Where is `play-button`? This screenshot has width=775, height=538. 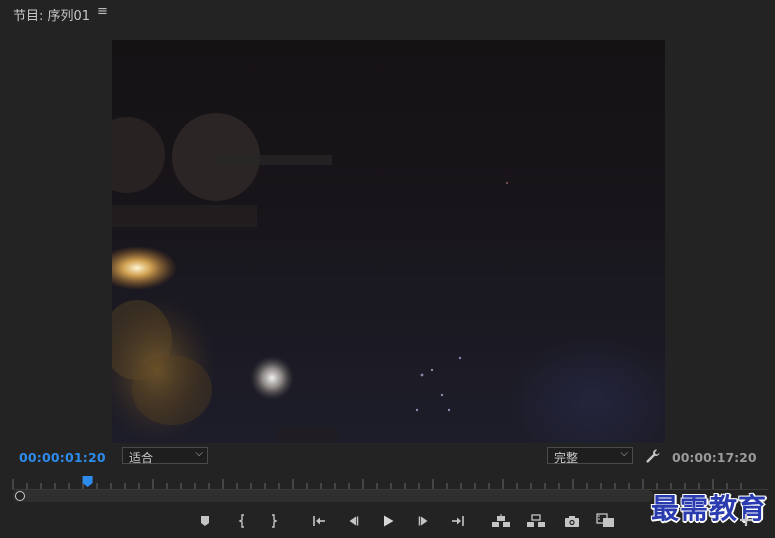 play-button is located at coordinates (388, 521).